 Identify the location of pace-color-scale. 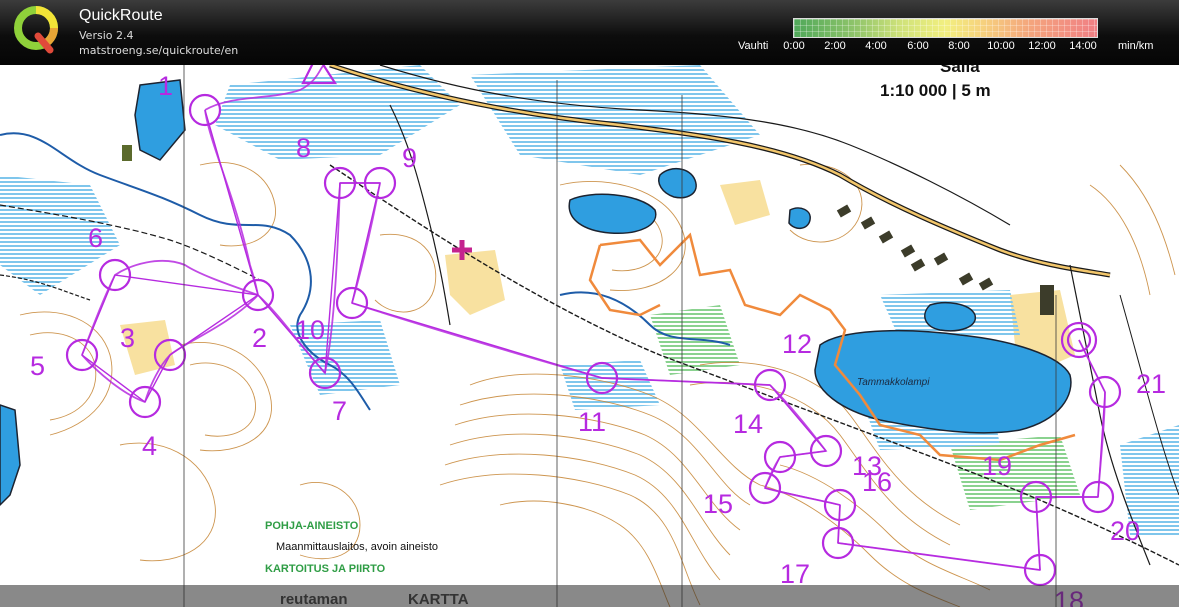
(945, 28).